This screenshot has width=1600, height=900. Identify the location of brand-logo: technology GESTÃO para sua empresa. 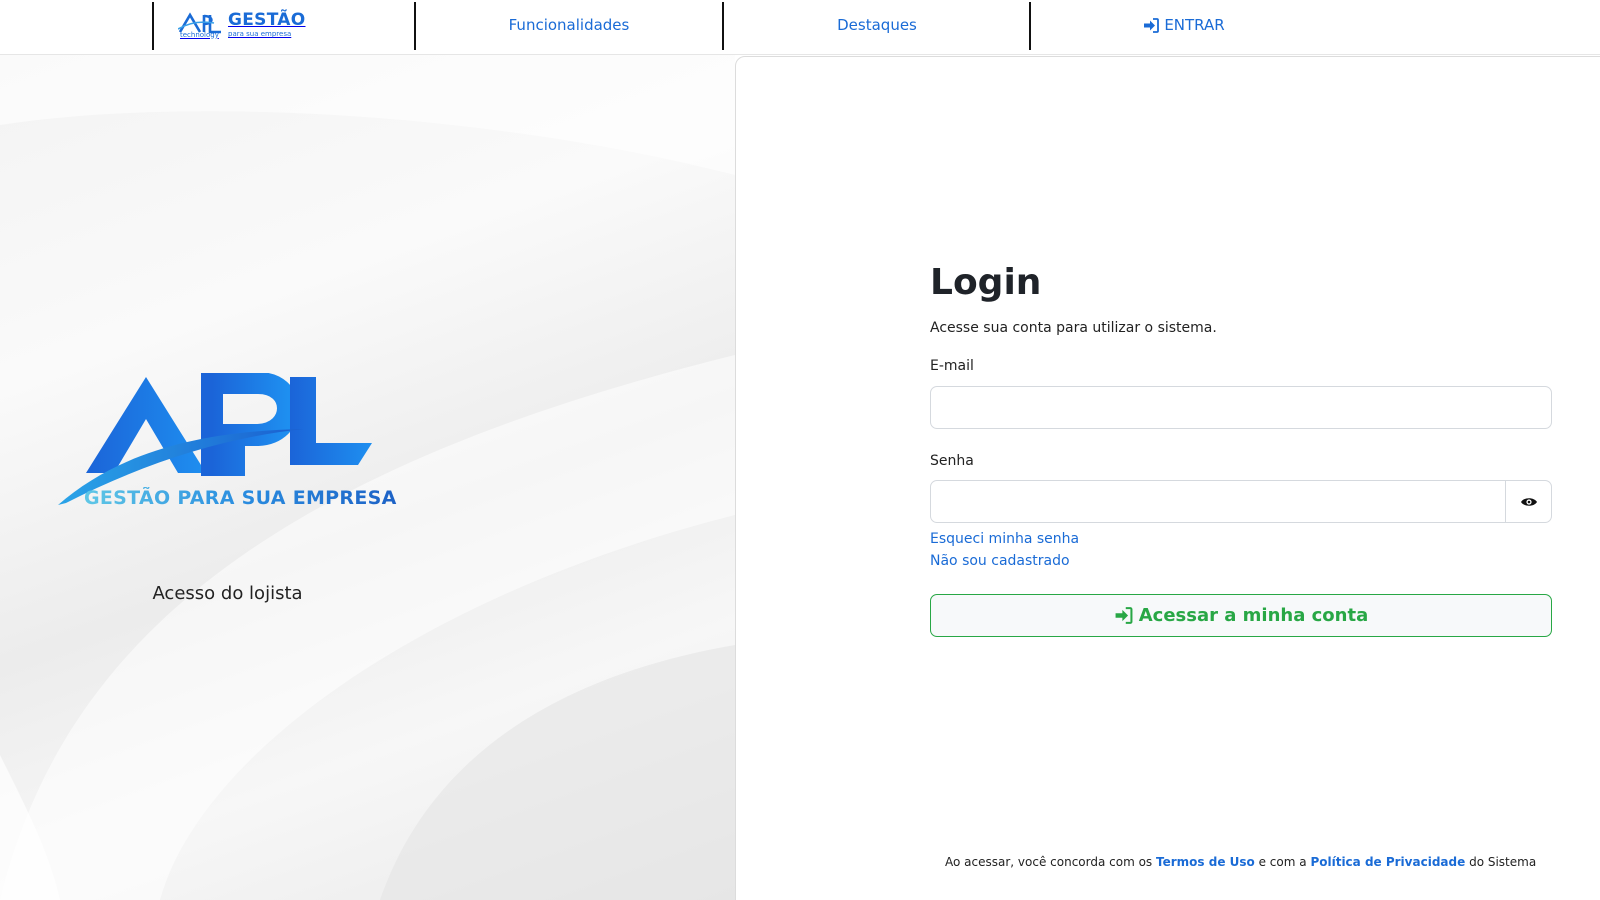
(242, 25).